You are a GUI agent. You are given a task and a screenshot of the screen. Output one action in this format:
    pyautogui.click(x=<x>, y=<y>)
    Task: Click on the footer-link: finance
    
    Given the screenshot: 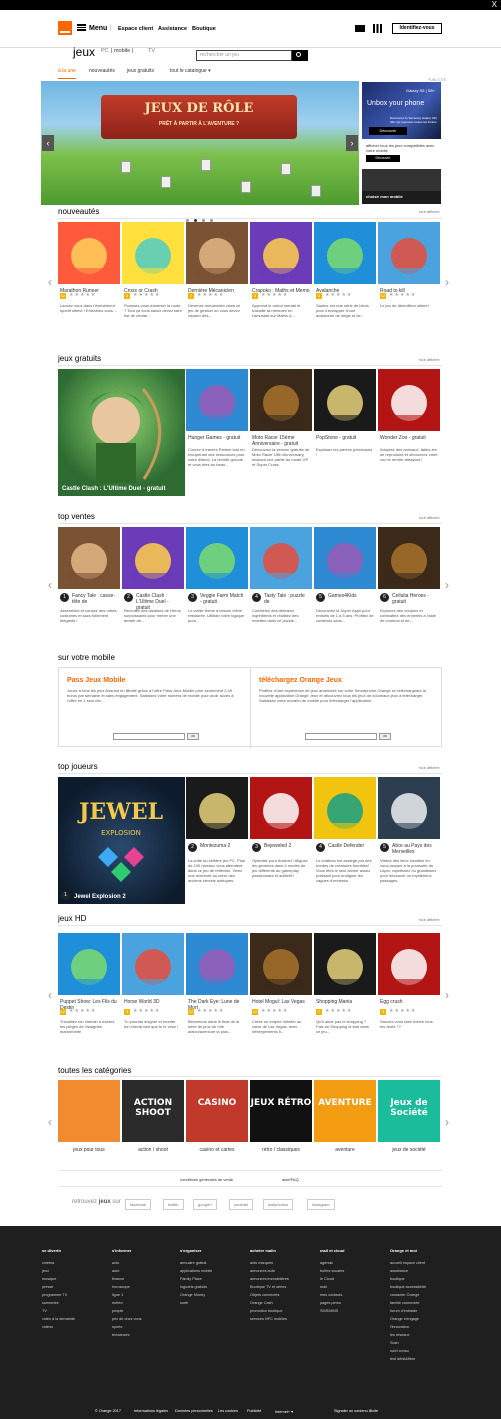 What is the action you would take?
    pyautogui.click(x=127, y=1279)
    